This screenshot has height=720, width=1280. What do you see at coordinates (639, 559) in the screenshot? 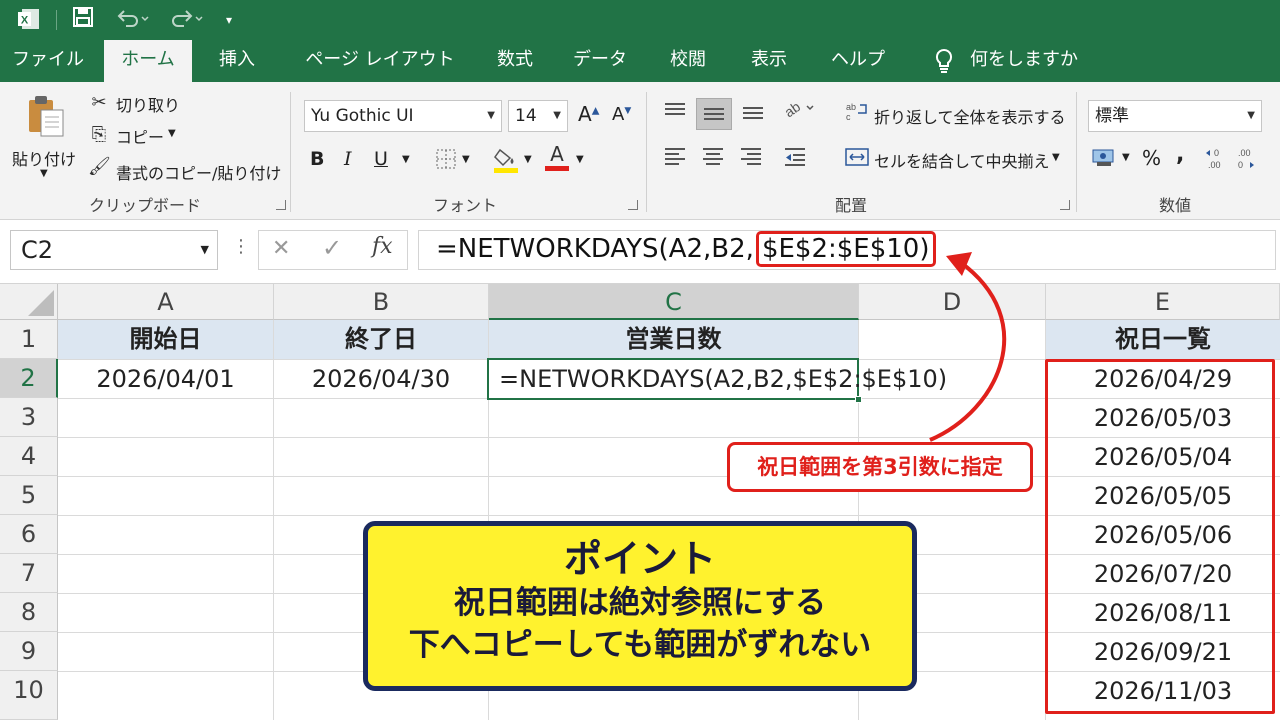
I see `point-title: ポイント` at bounding box center [639, 559].